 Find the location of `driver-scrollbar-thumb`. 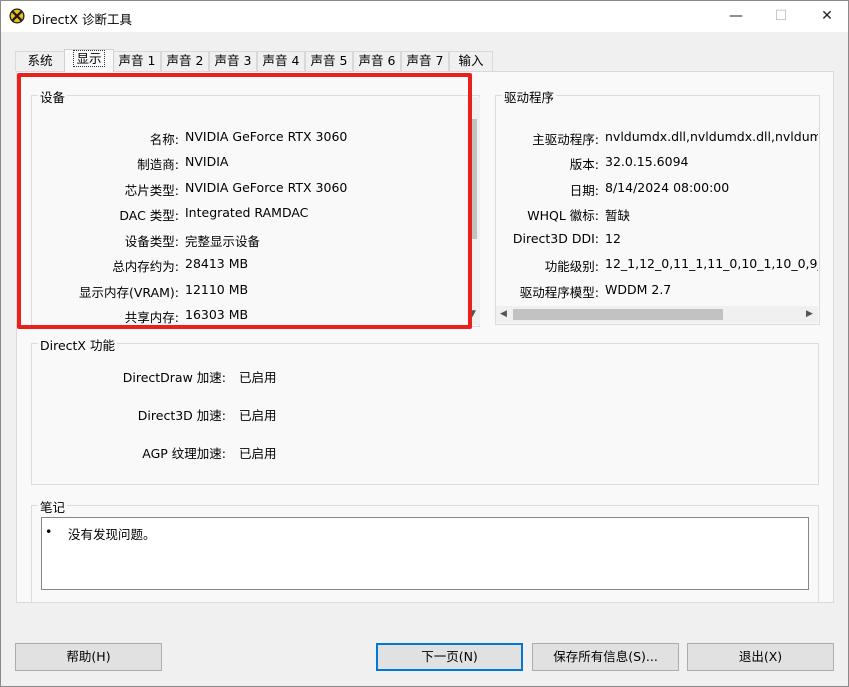

driver-scrollbar-thumb is located at coordinates (618, 314).